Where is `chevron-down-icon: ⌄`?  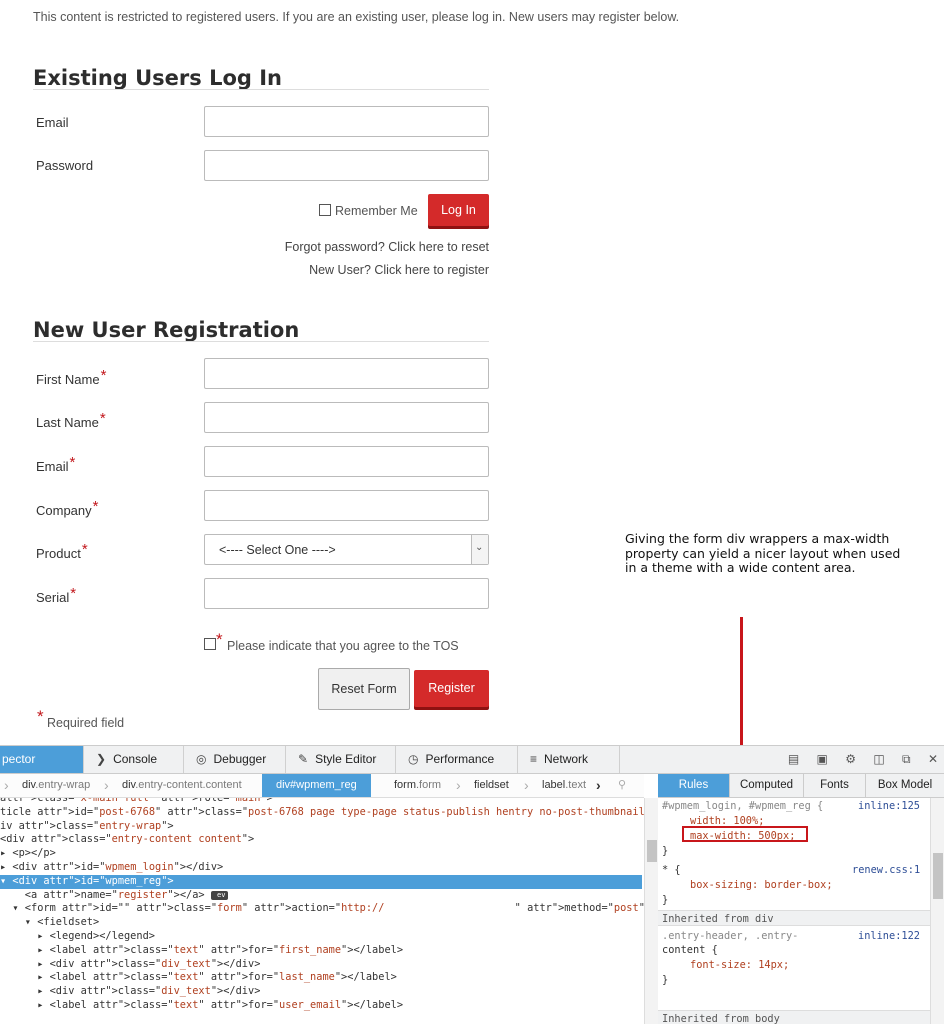 chevron-down-icon: ⌄ is located at coordinates (479, 547).